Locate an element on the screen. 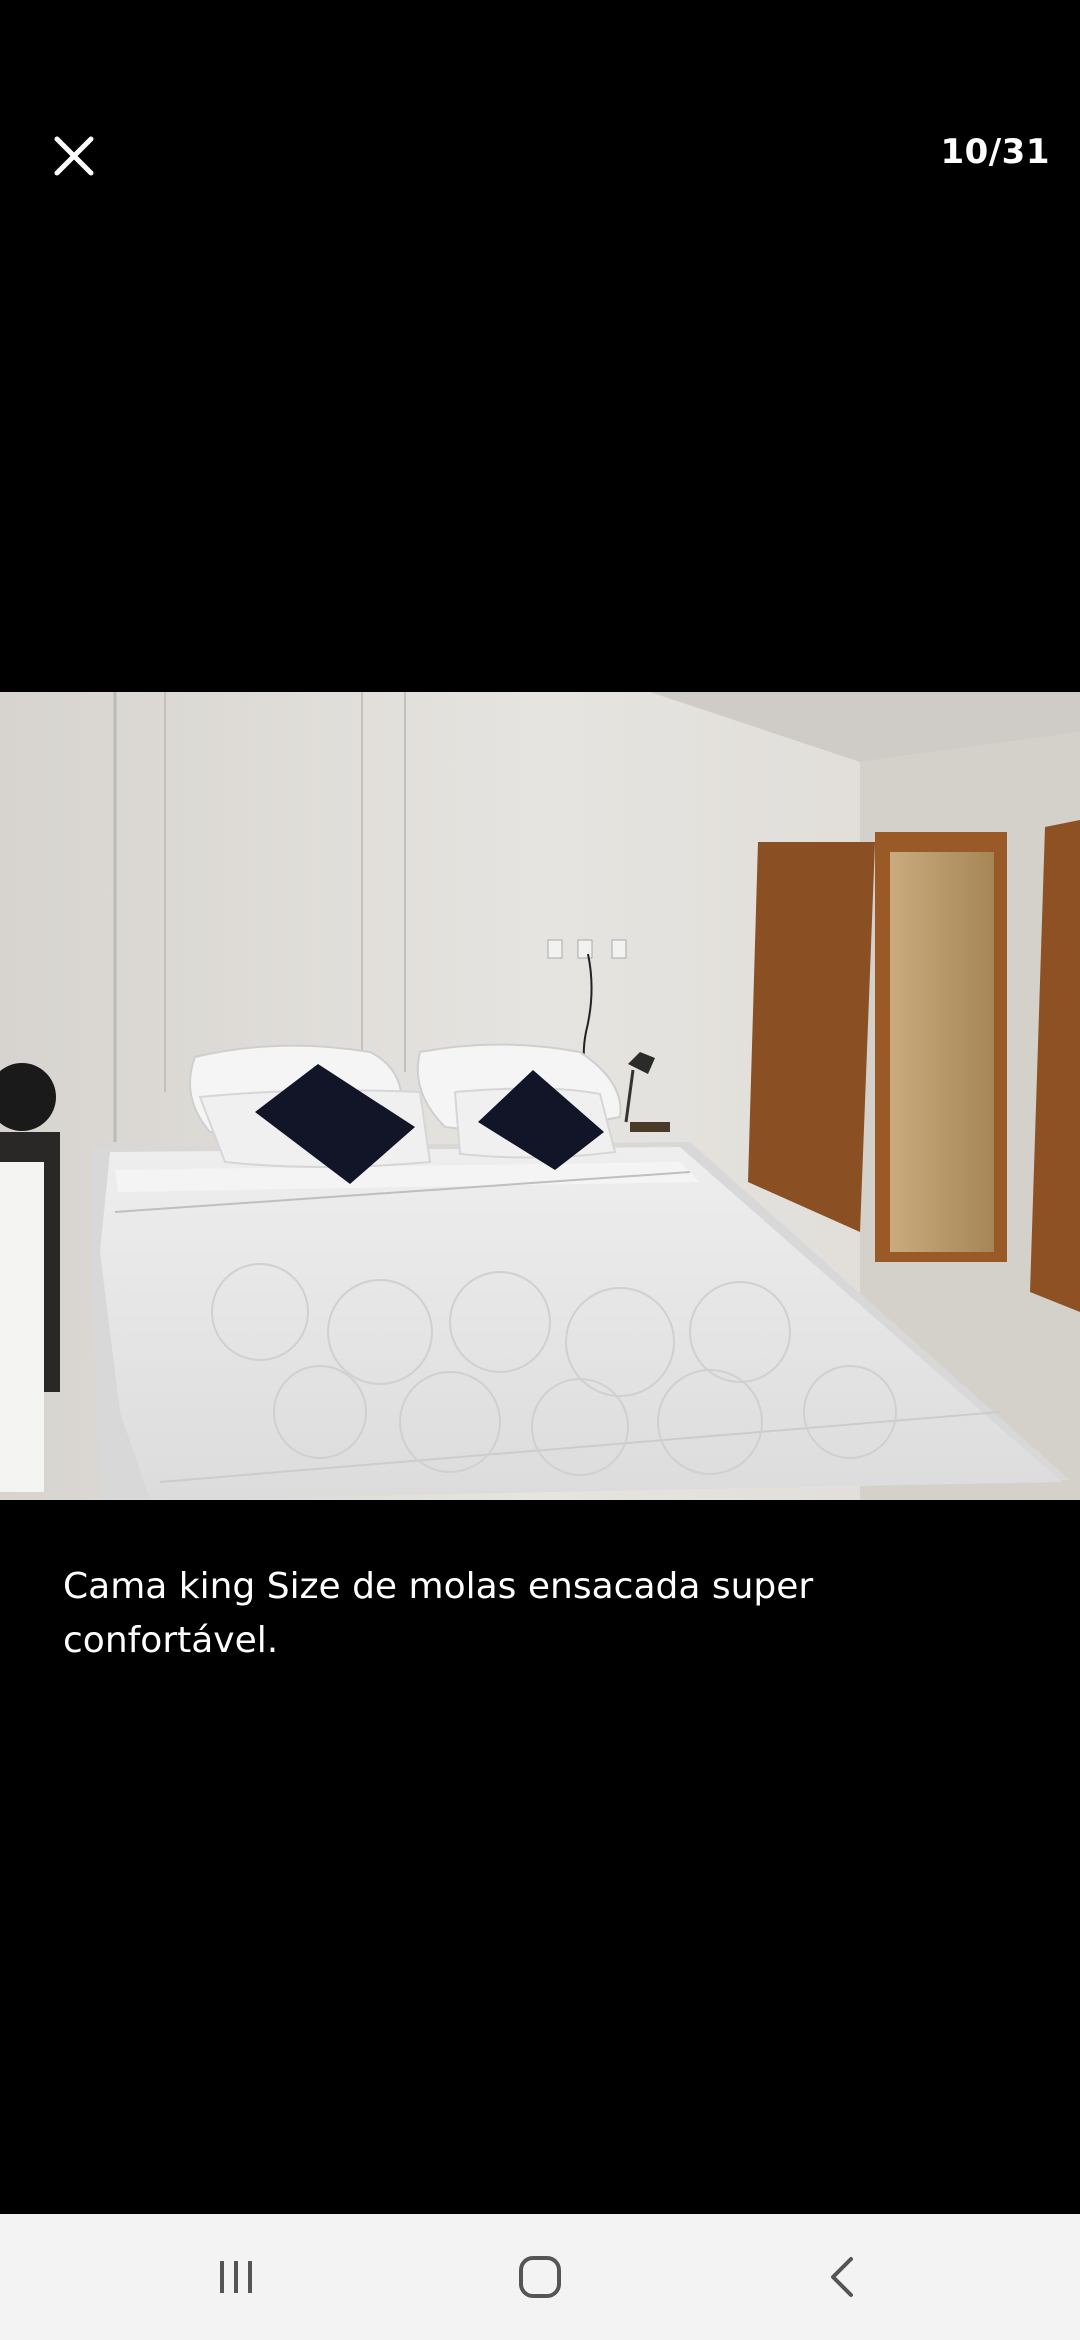 The image size is (1080, 2340). back-icon is located at coordinates (842, 2277).